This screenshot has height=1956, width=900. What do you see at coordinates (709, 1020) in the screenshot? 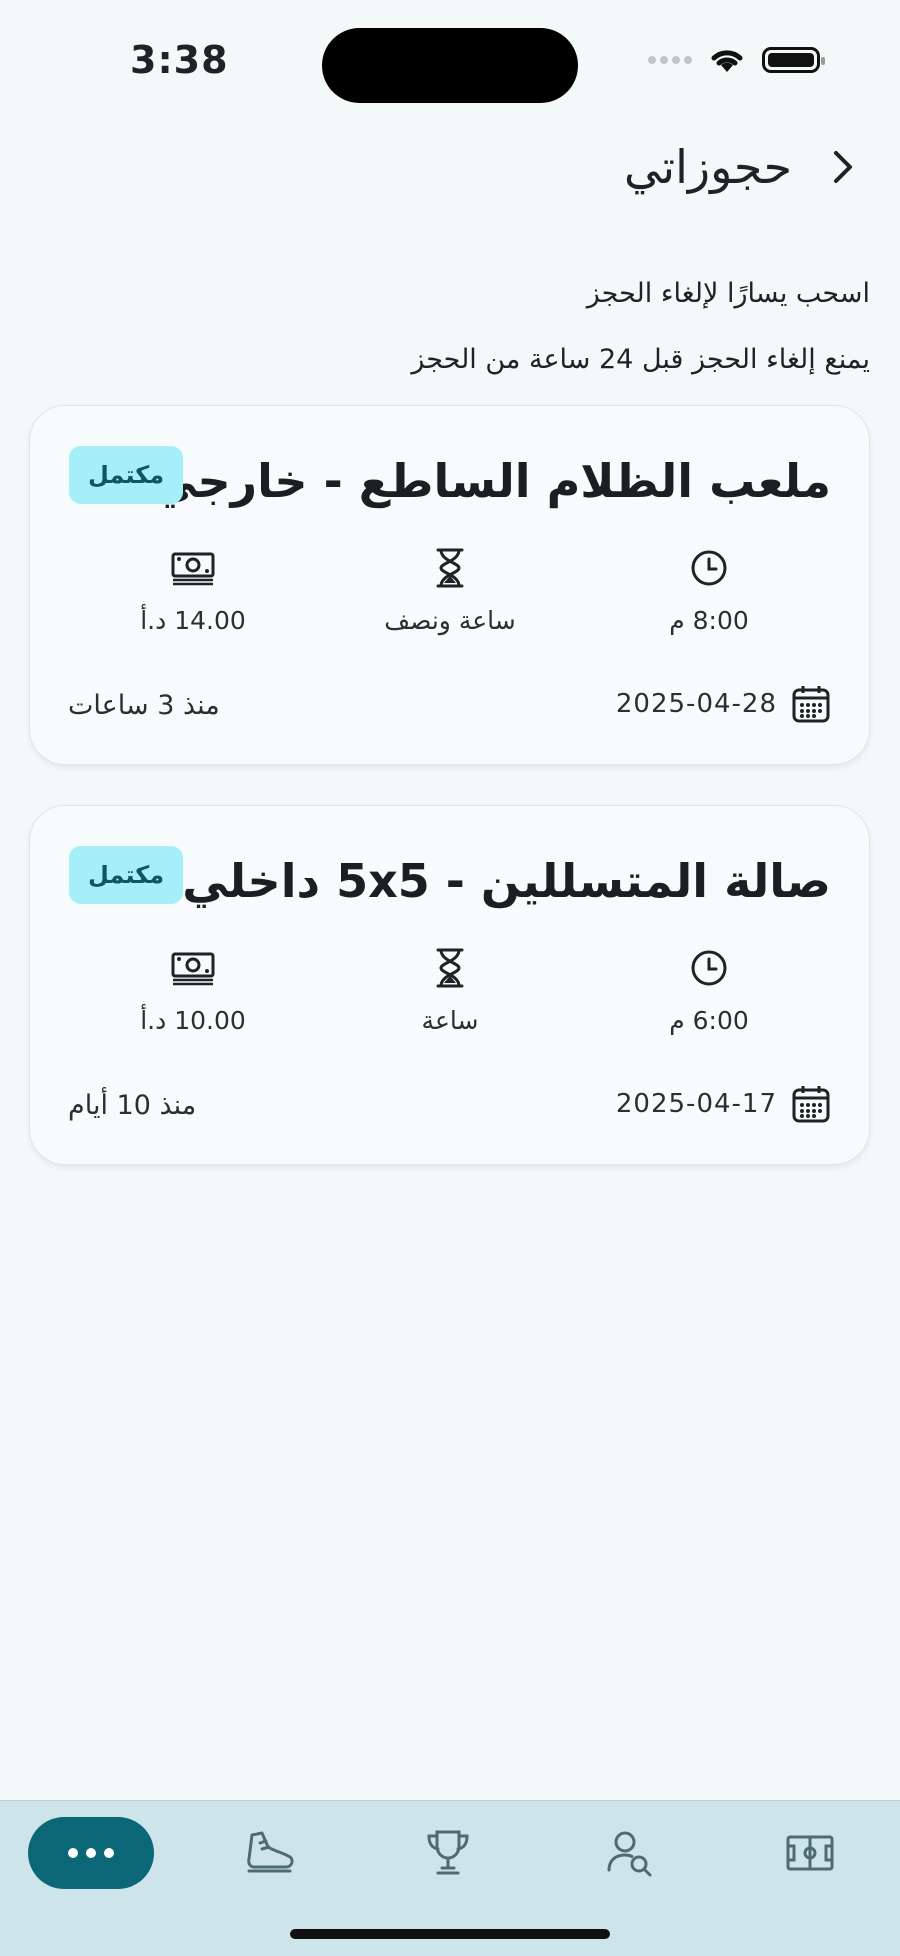
I see `time-value: 6:00 م` at bounding box center [709, 1020].